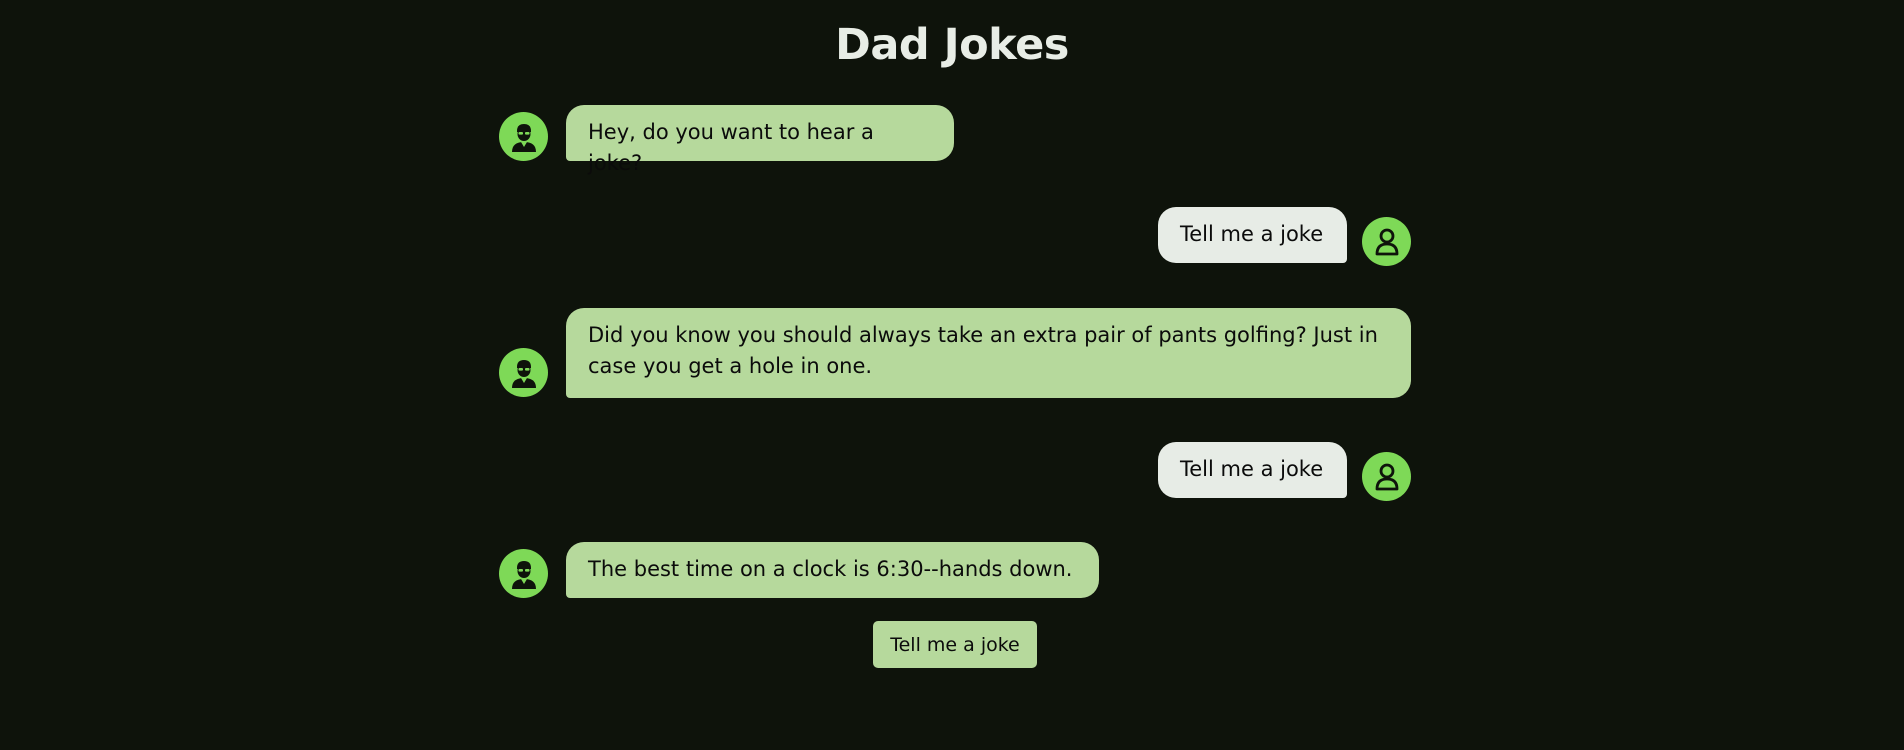 Image resolution: width=1904 pixels, height=750 pixels. What do you see at coordinates (952, 45) in the screenshot?
I see `page-title: Dad Jokes` at bounding box center [952, 45].